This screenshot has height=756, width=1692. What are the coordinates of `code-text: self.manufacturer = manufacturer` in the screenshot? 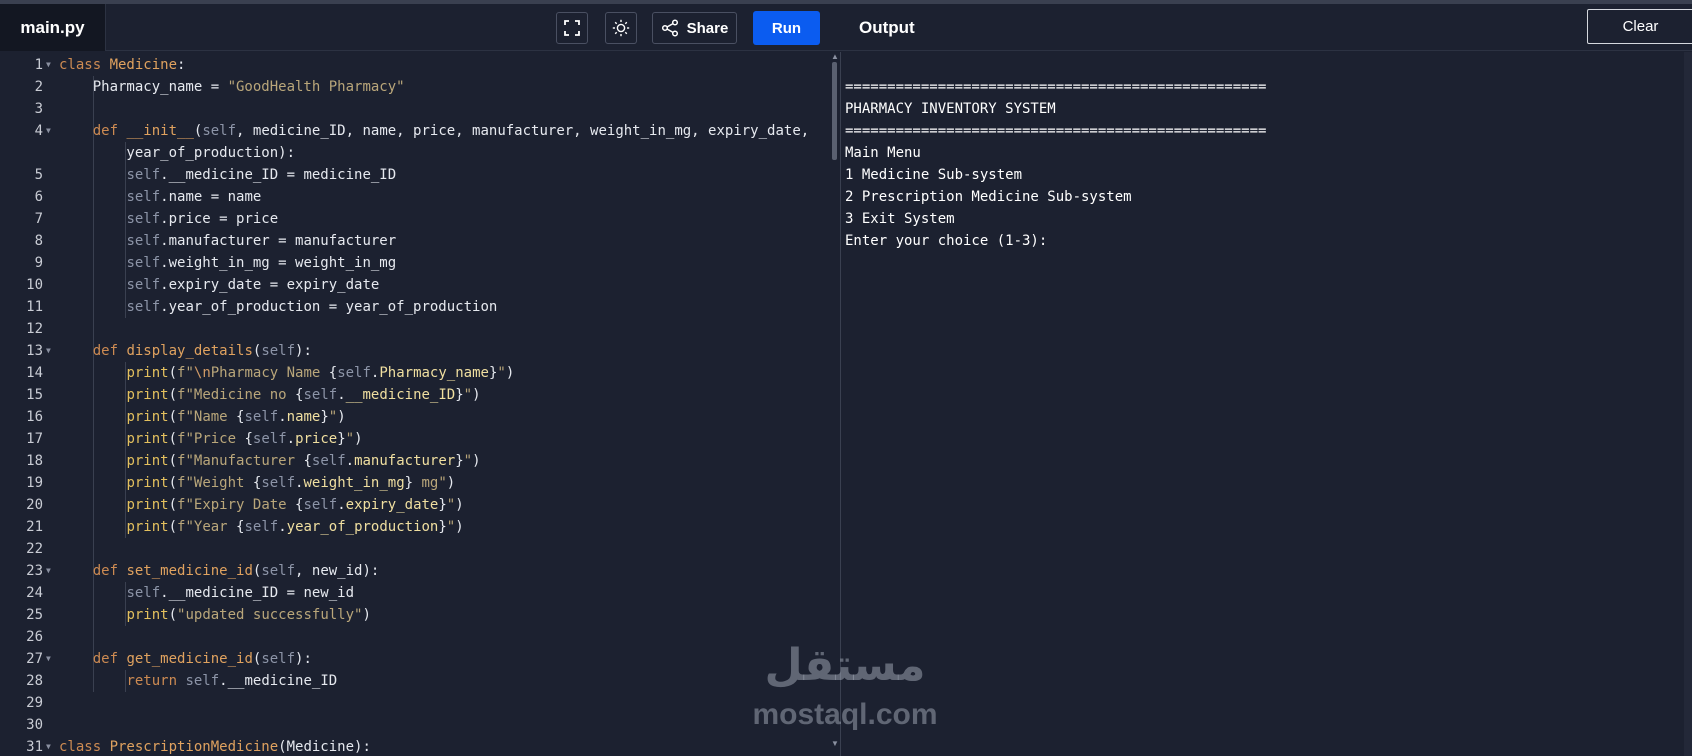 It's located at (227, 241).